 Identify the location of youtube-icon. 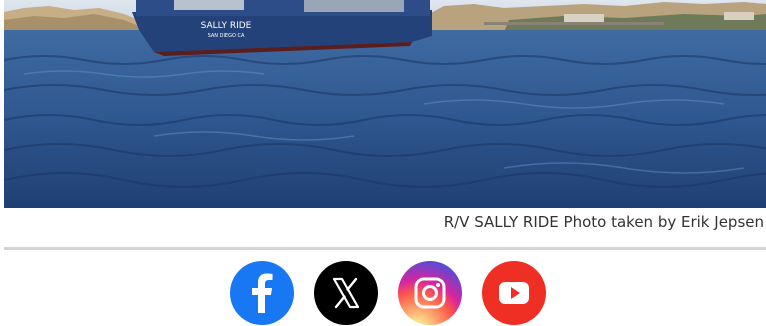
(514, 293).